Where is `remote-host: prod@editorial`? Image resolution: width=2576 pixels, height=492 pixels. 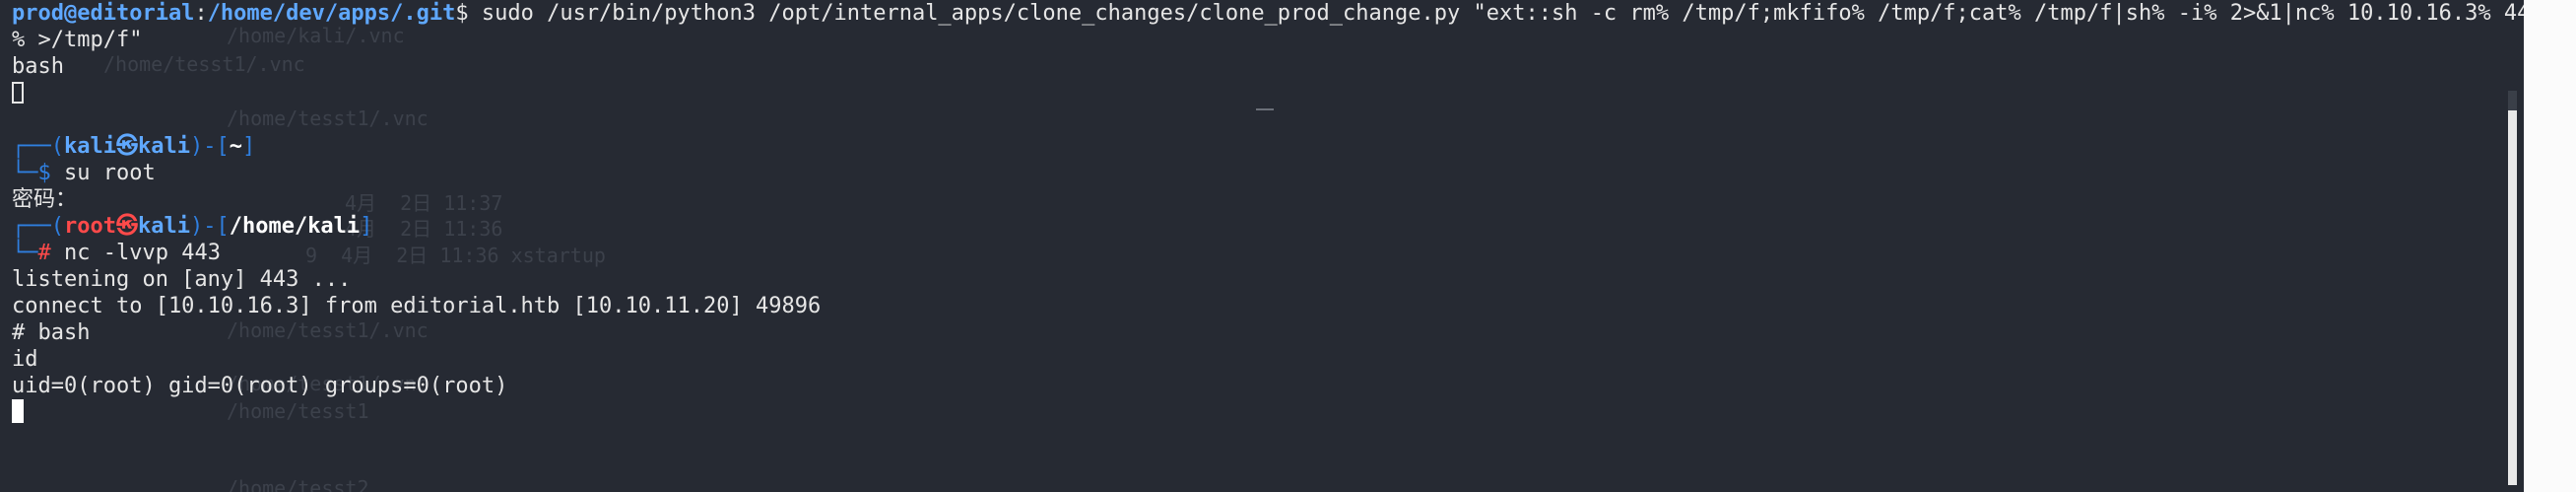
remote-host: prod@editorial is located at coordinates (104, 13).